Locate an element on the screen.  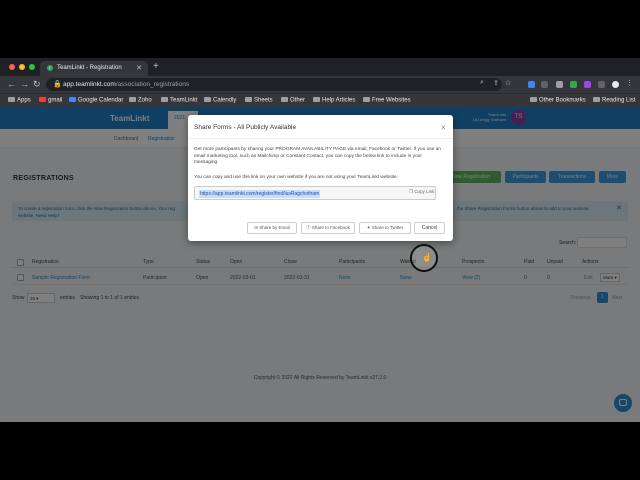
bookmark-apps: Apps is located at coordinates (19, 100).